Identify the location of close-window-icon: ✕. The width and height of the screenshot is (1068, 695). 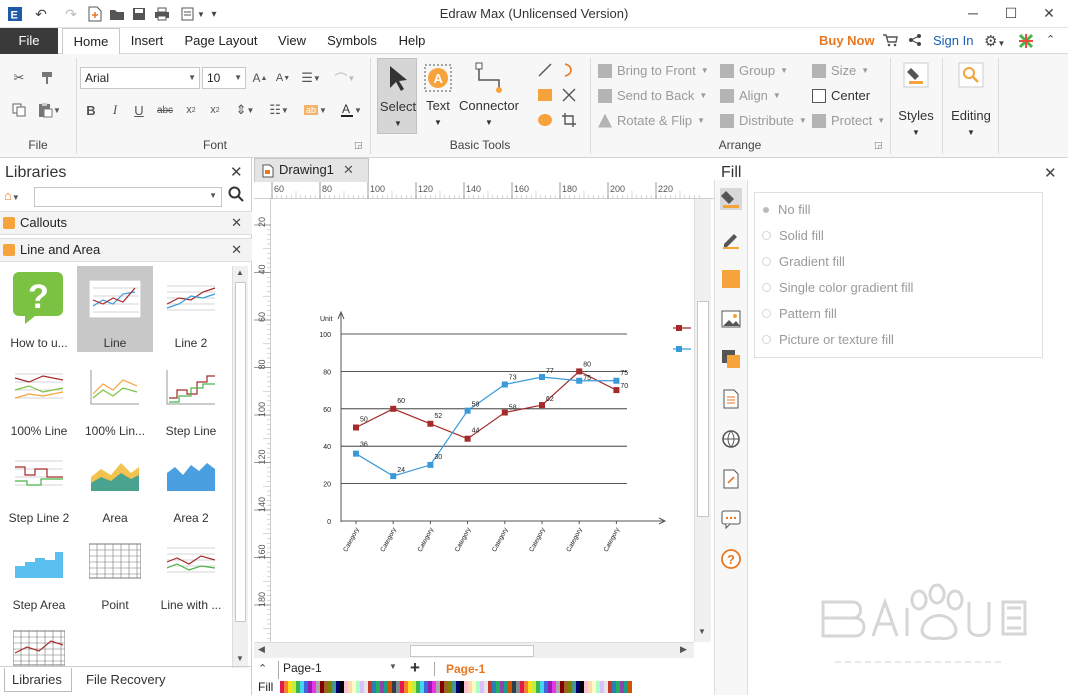
(1049, 13).